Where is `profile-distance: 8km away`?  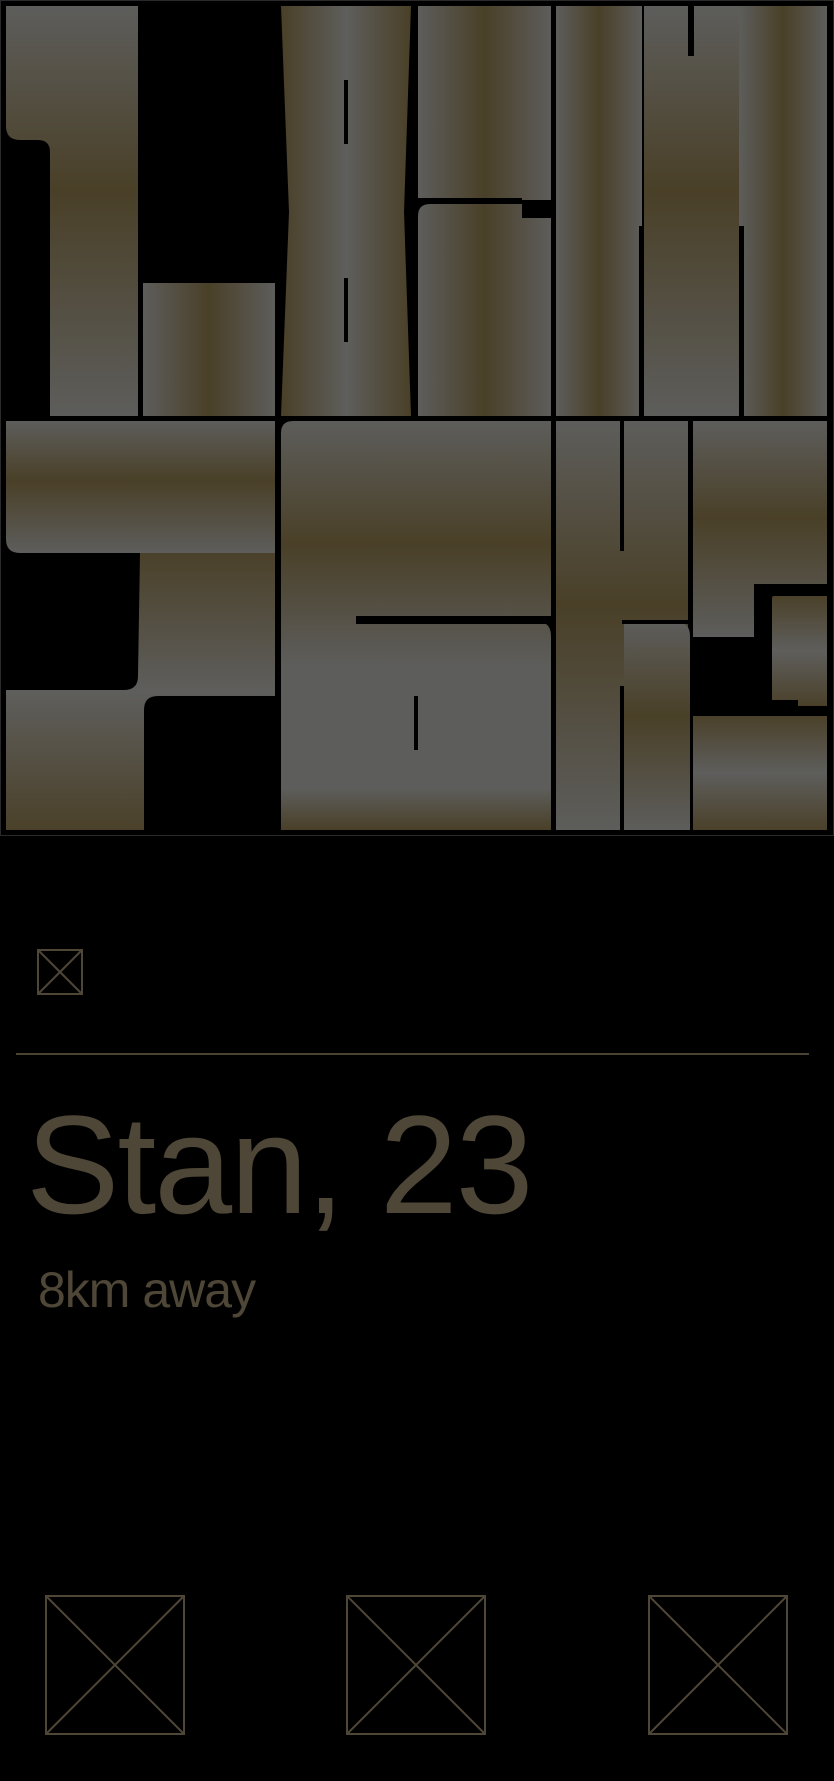 profile-distance: 8km away is located at coordinates (147, 1290).